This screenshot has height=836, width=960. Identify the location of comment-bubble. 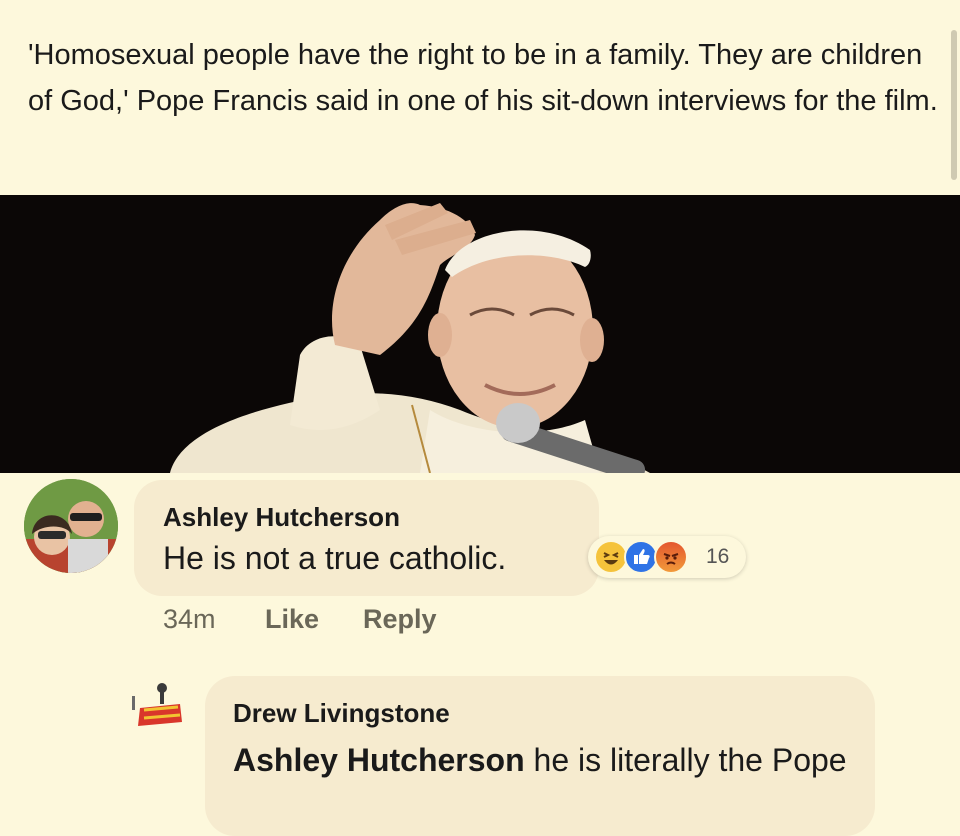
(366, 538).